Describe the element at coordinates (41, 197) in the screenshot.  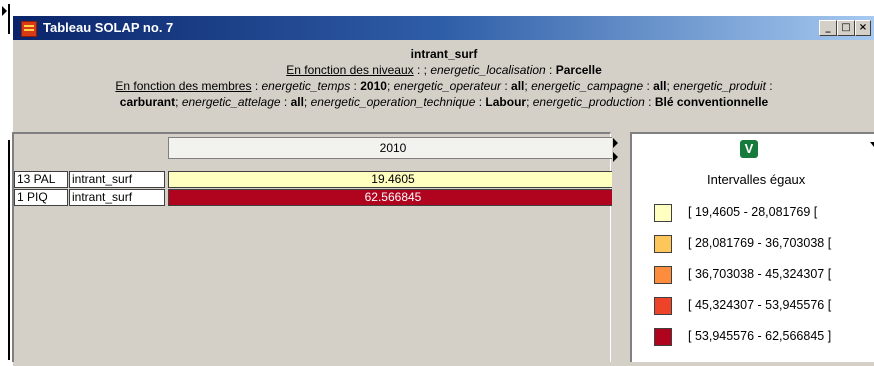
I see `row-member-cell: 1 PIQ` at that location.